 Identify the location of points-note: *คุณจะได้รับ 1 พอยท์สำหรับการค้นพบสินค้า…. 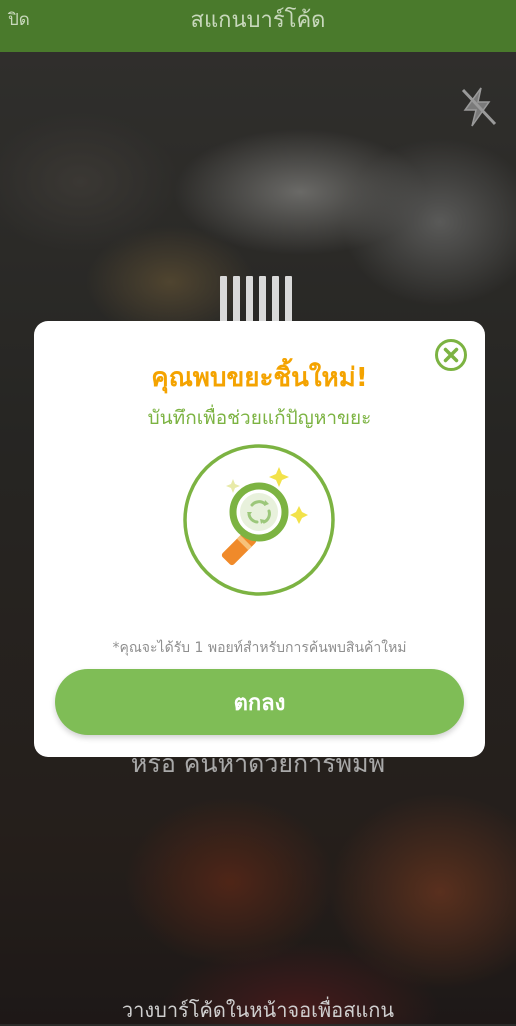
(259, 648).